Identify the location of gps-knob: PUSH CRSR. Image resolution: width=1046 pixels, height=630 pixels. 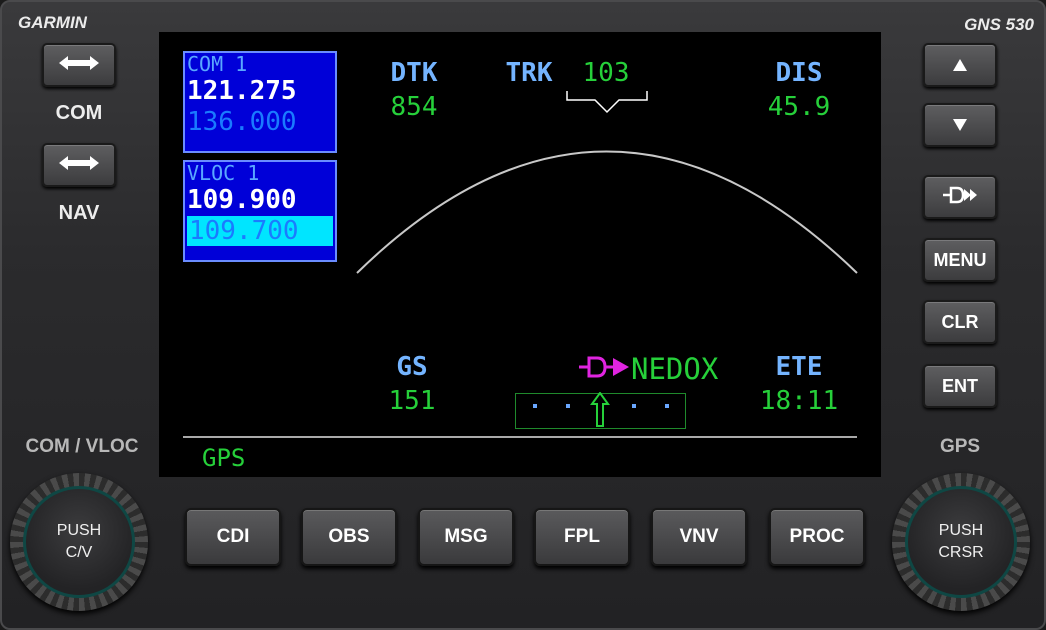
(961, 542).